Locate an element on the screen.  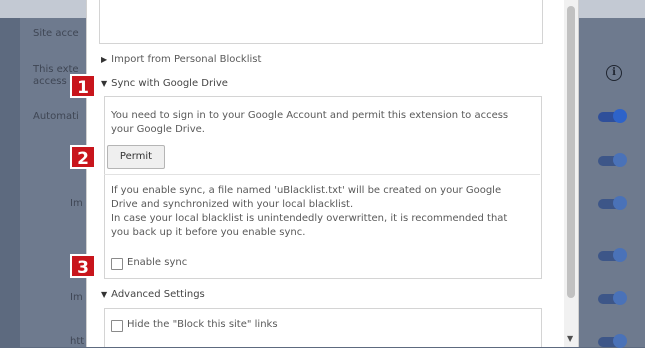
import-label: Import from Personal Blocklist is located at coordinates (186, 59).